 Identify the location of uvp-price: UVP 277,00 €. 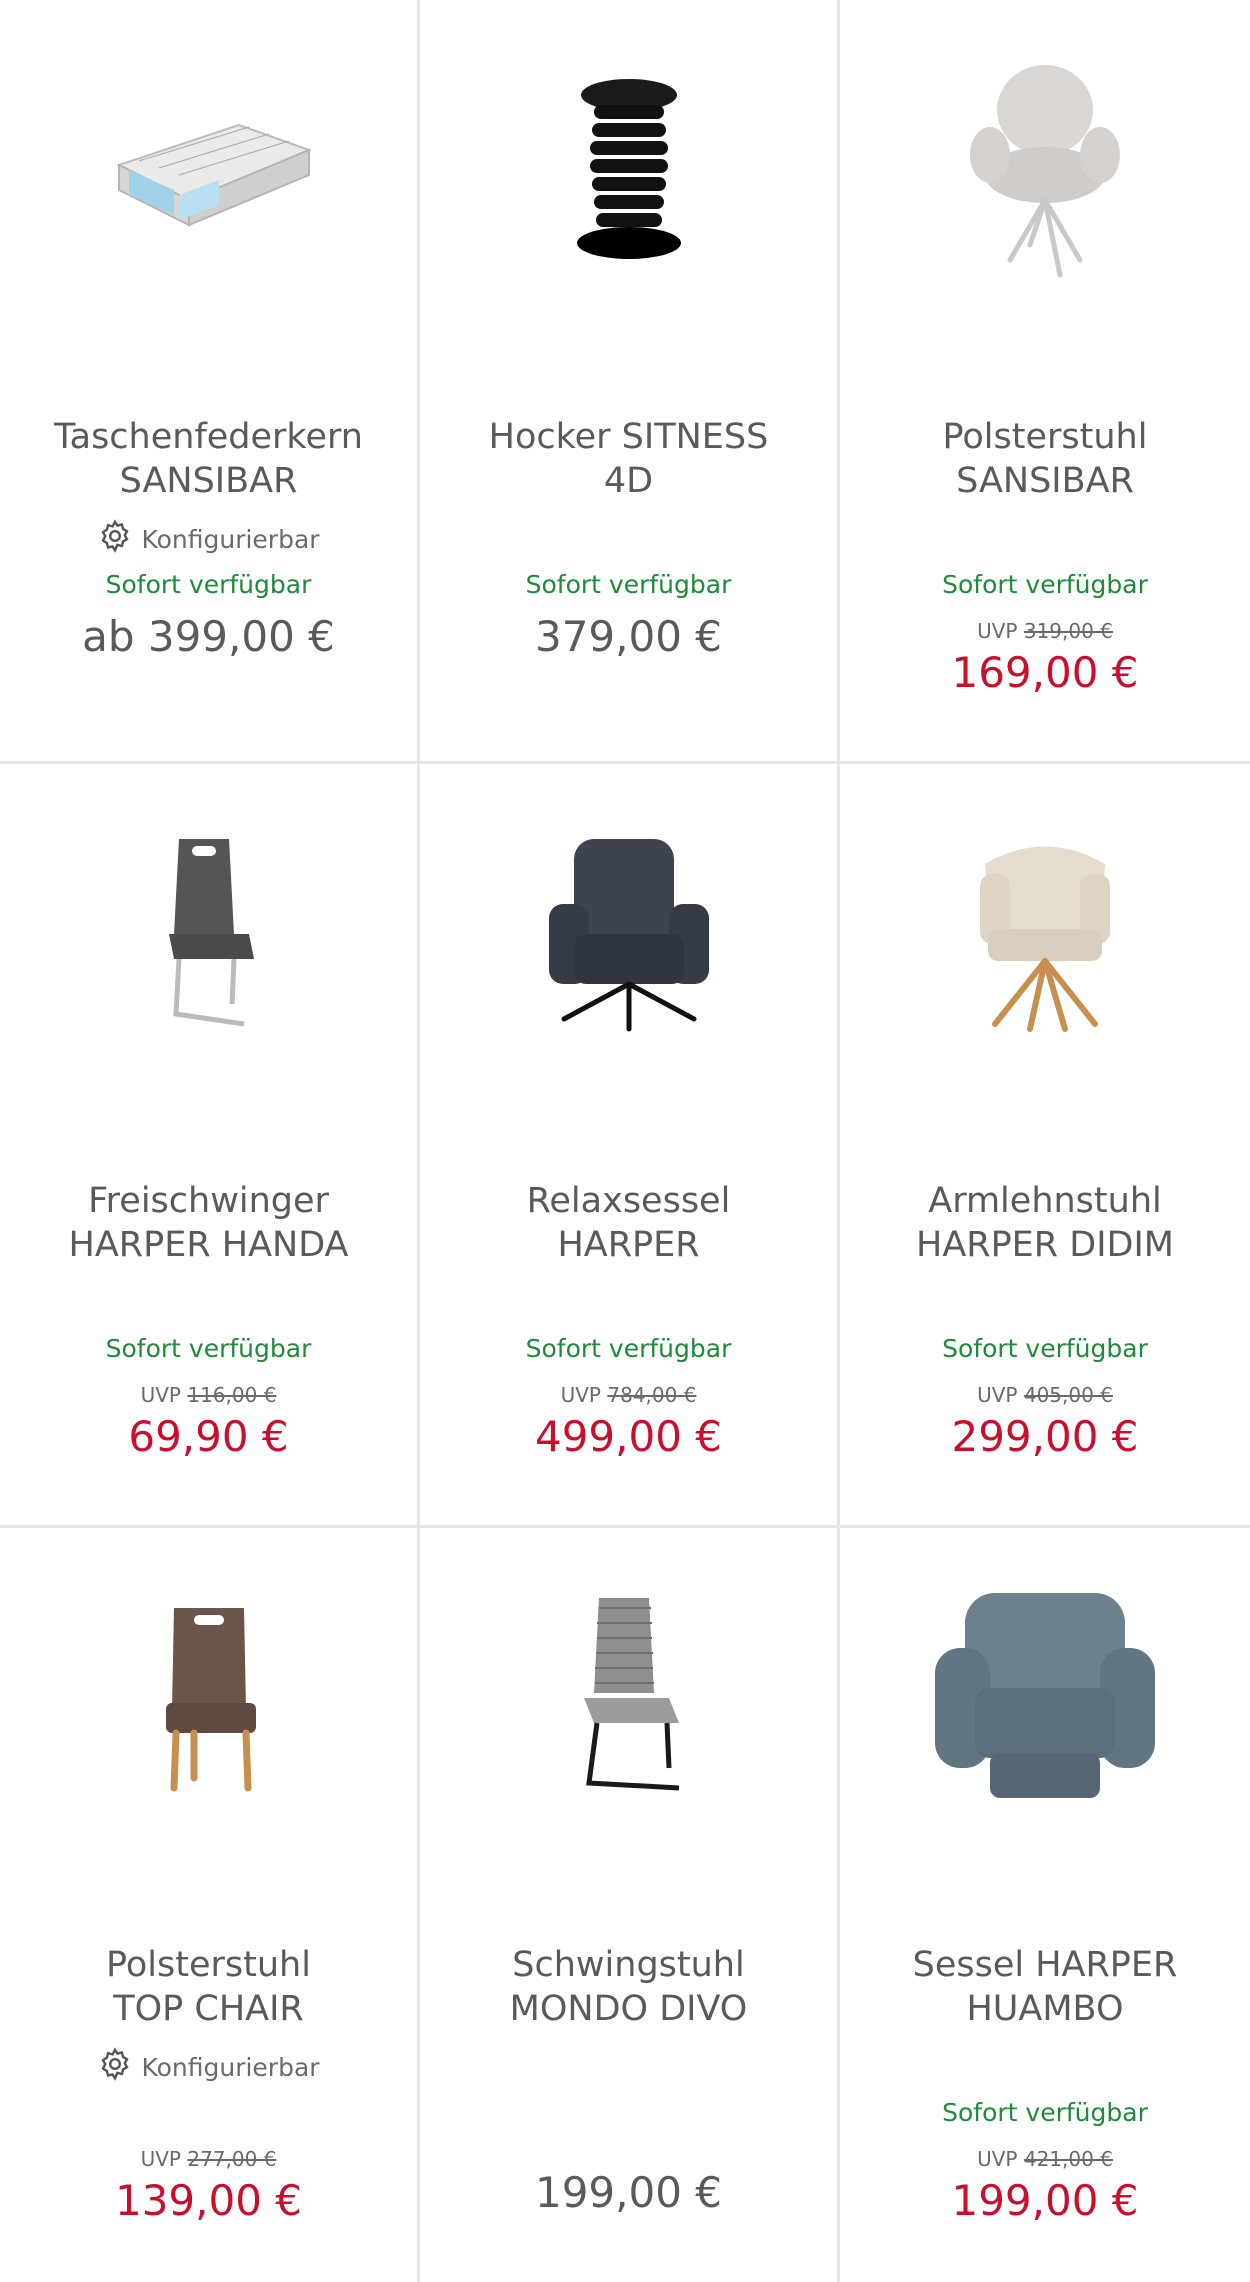
(208, 2159).